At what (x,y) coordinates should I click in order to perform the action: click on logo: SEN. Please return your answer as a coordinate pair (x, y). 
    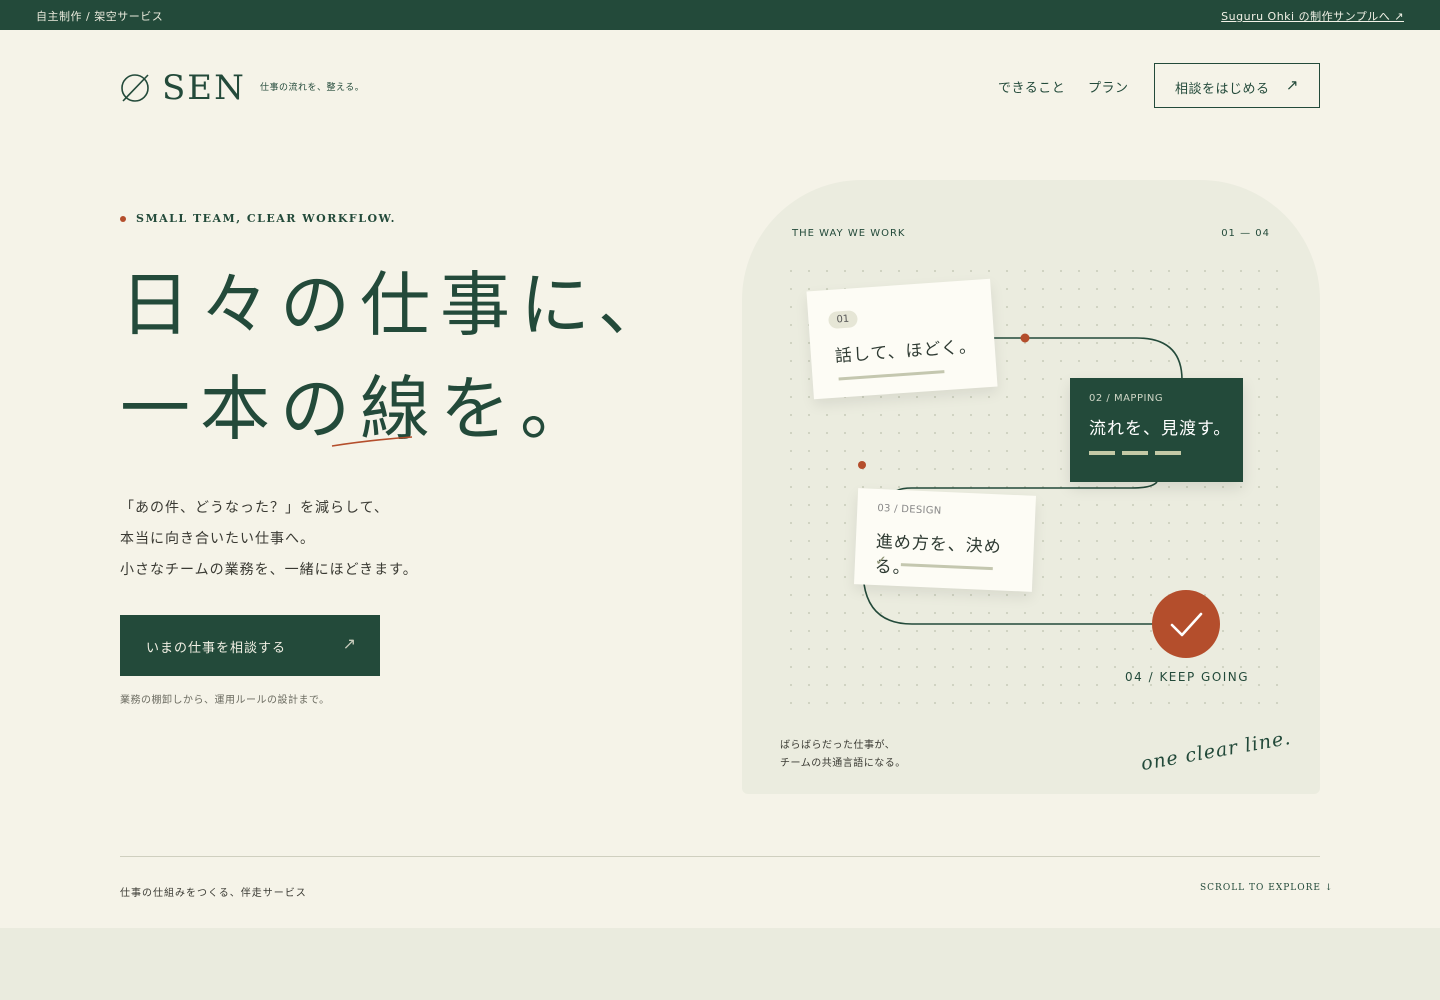
    Looking at the image, I should click on (183, 88).